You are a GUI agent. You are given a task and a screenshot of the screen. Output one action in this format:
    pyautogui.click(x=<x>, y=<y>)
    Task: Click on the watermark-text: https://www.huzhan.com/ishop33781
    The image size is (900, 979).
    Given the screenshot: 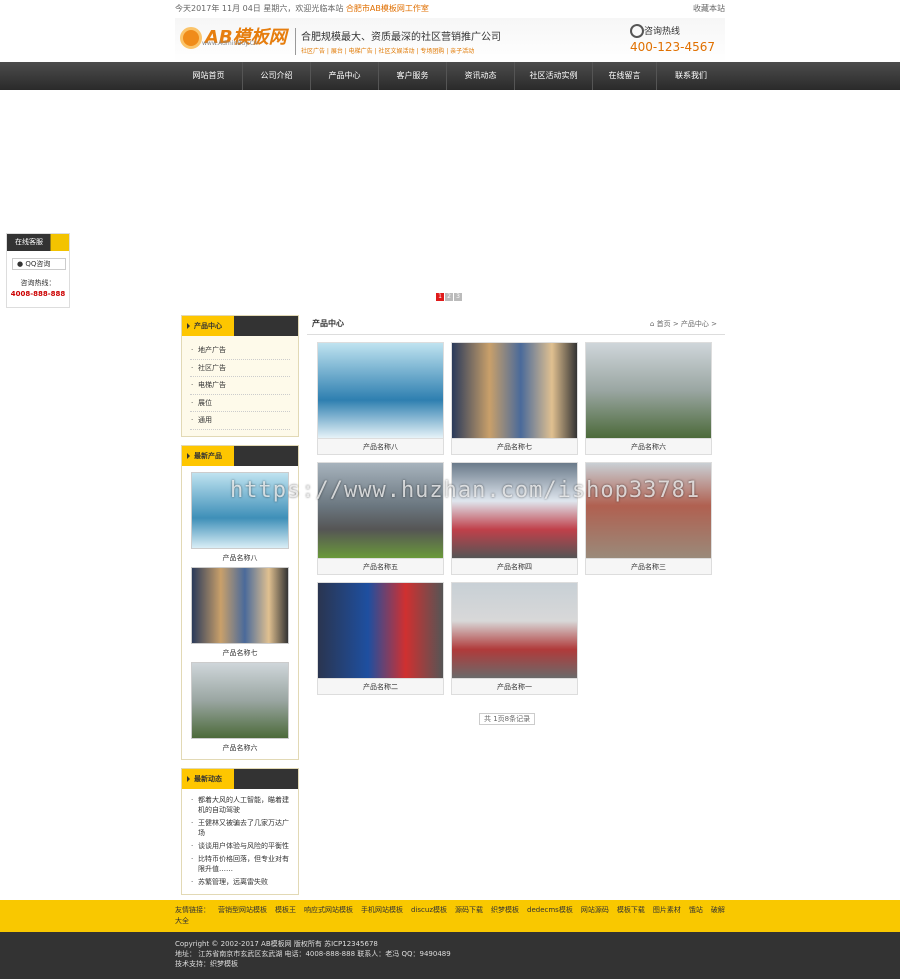 What is the action you would take?
    pyautogui.click(x=465, y=490)
    